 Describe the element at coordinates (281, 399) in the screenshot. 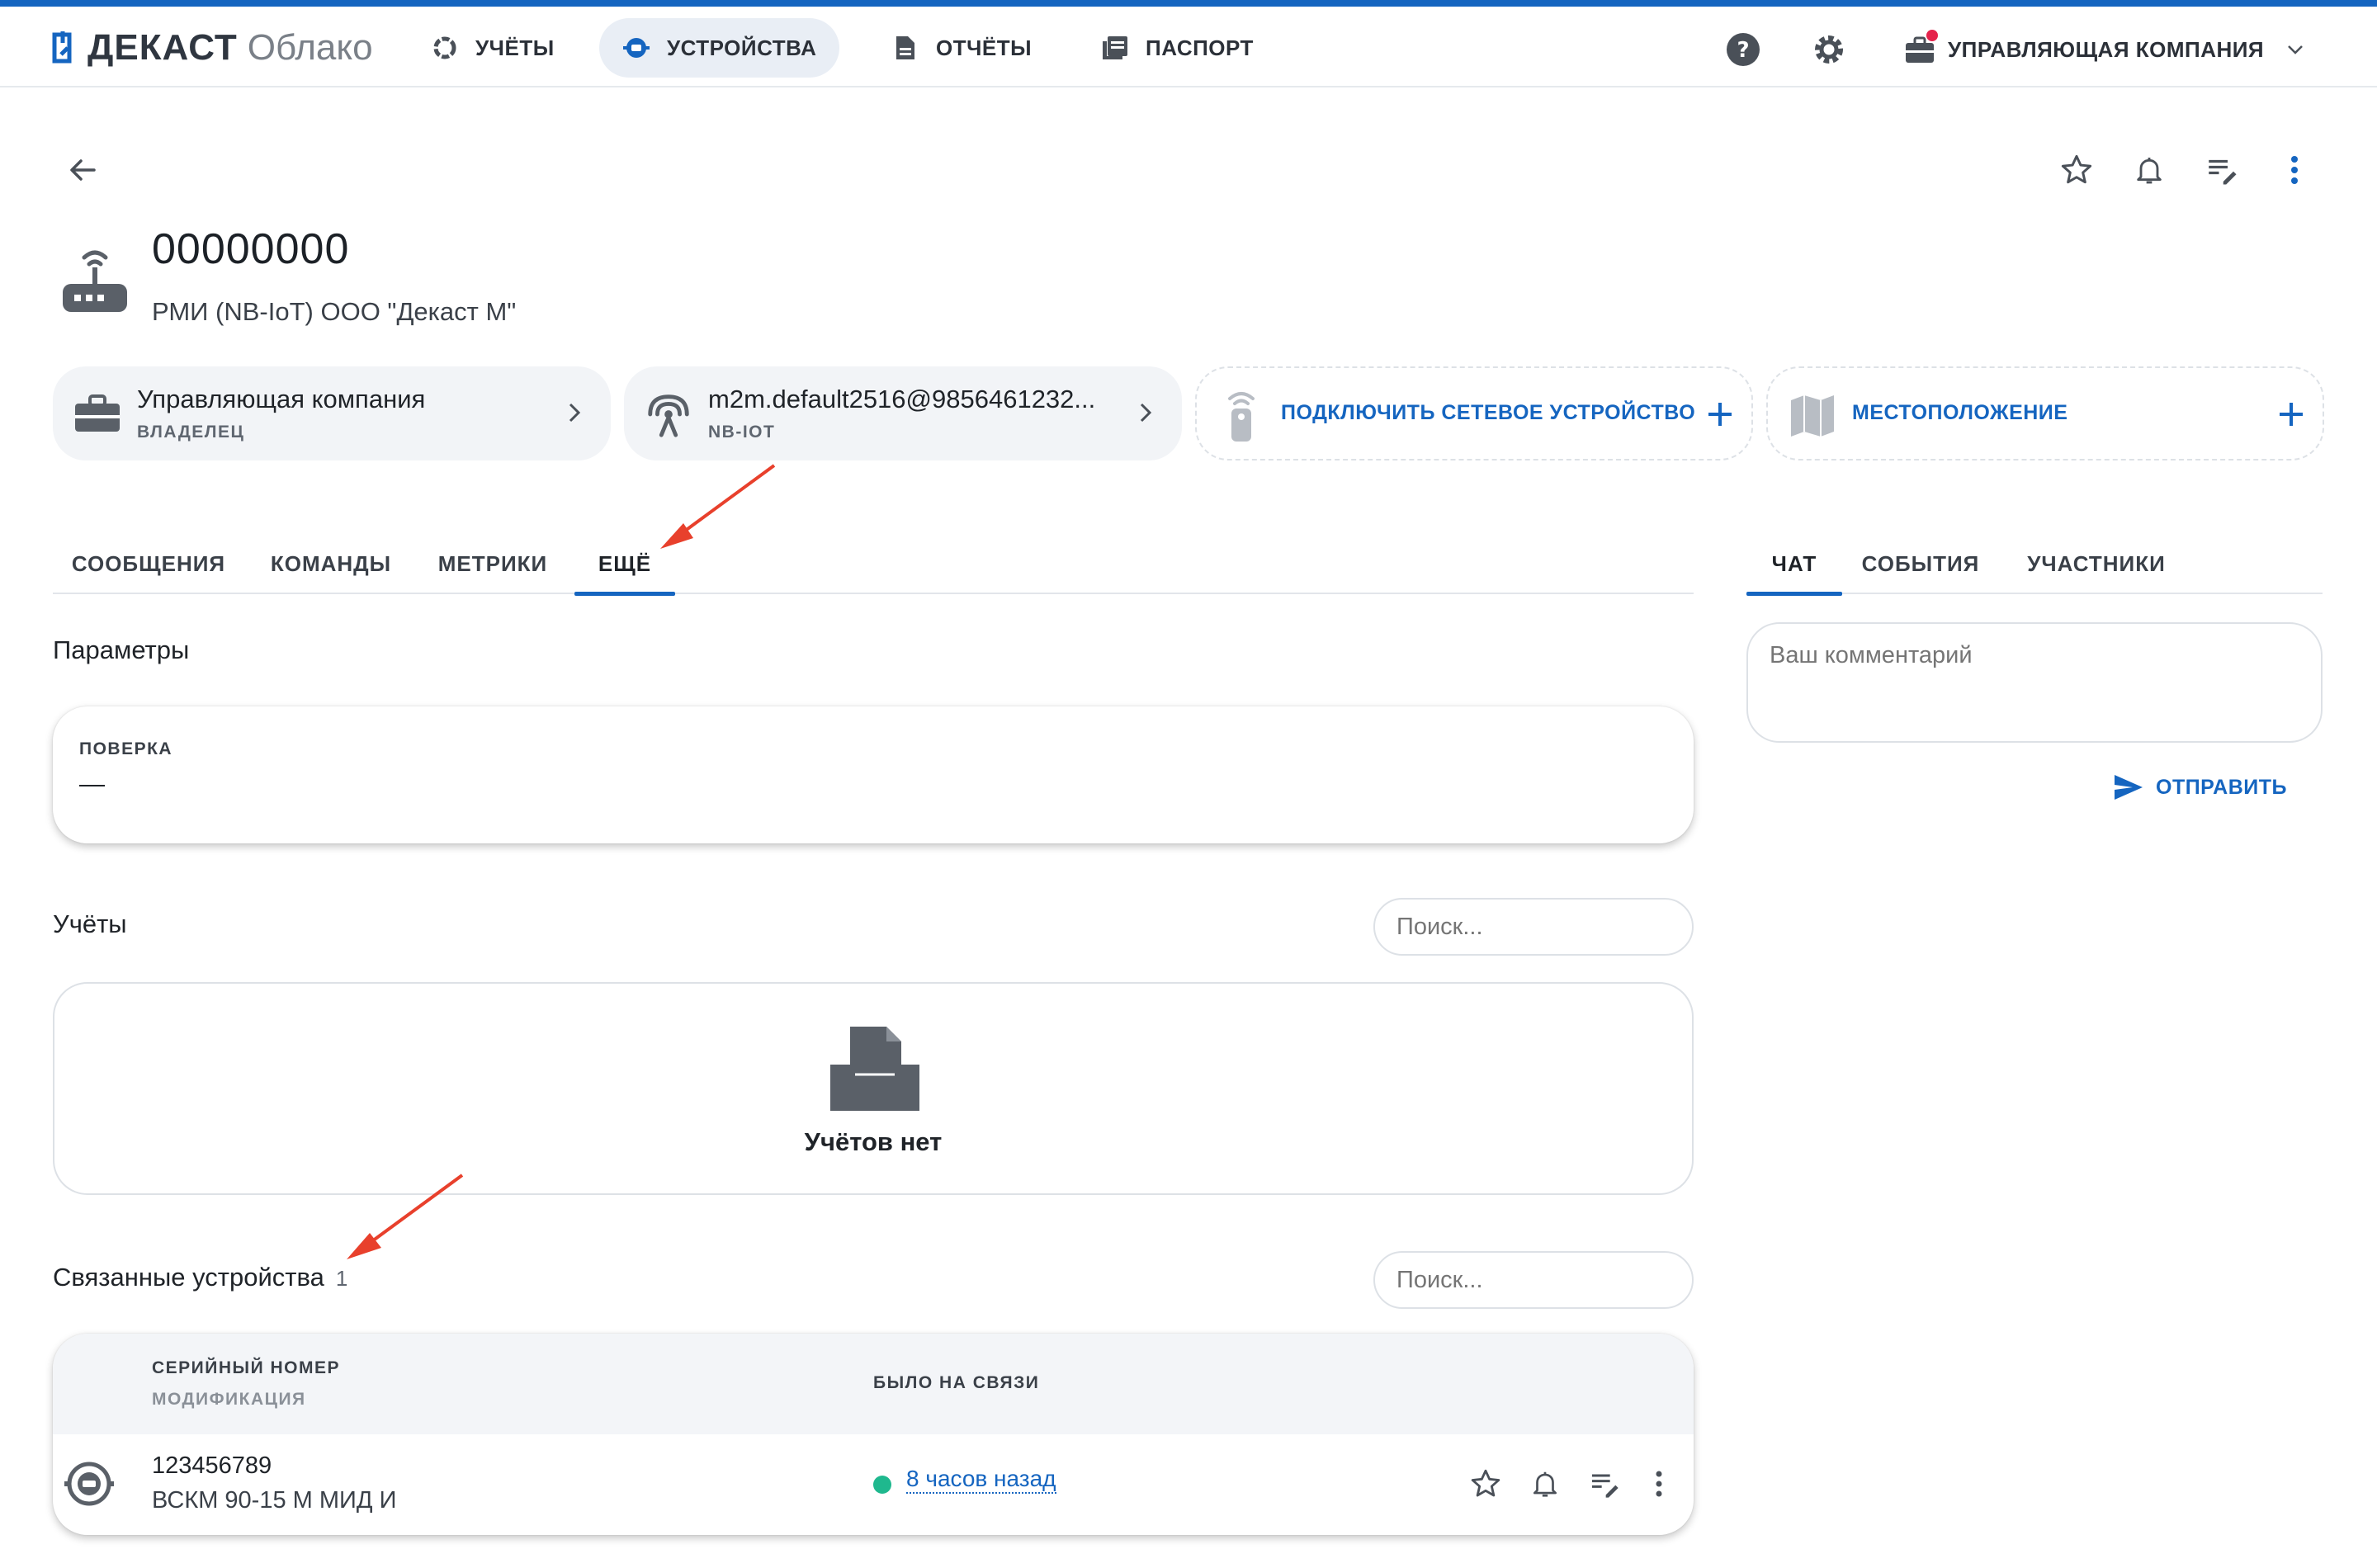

I see `owner-card-title: Управляющая компания` at that location.